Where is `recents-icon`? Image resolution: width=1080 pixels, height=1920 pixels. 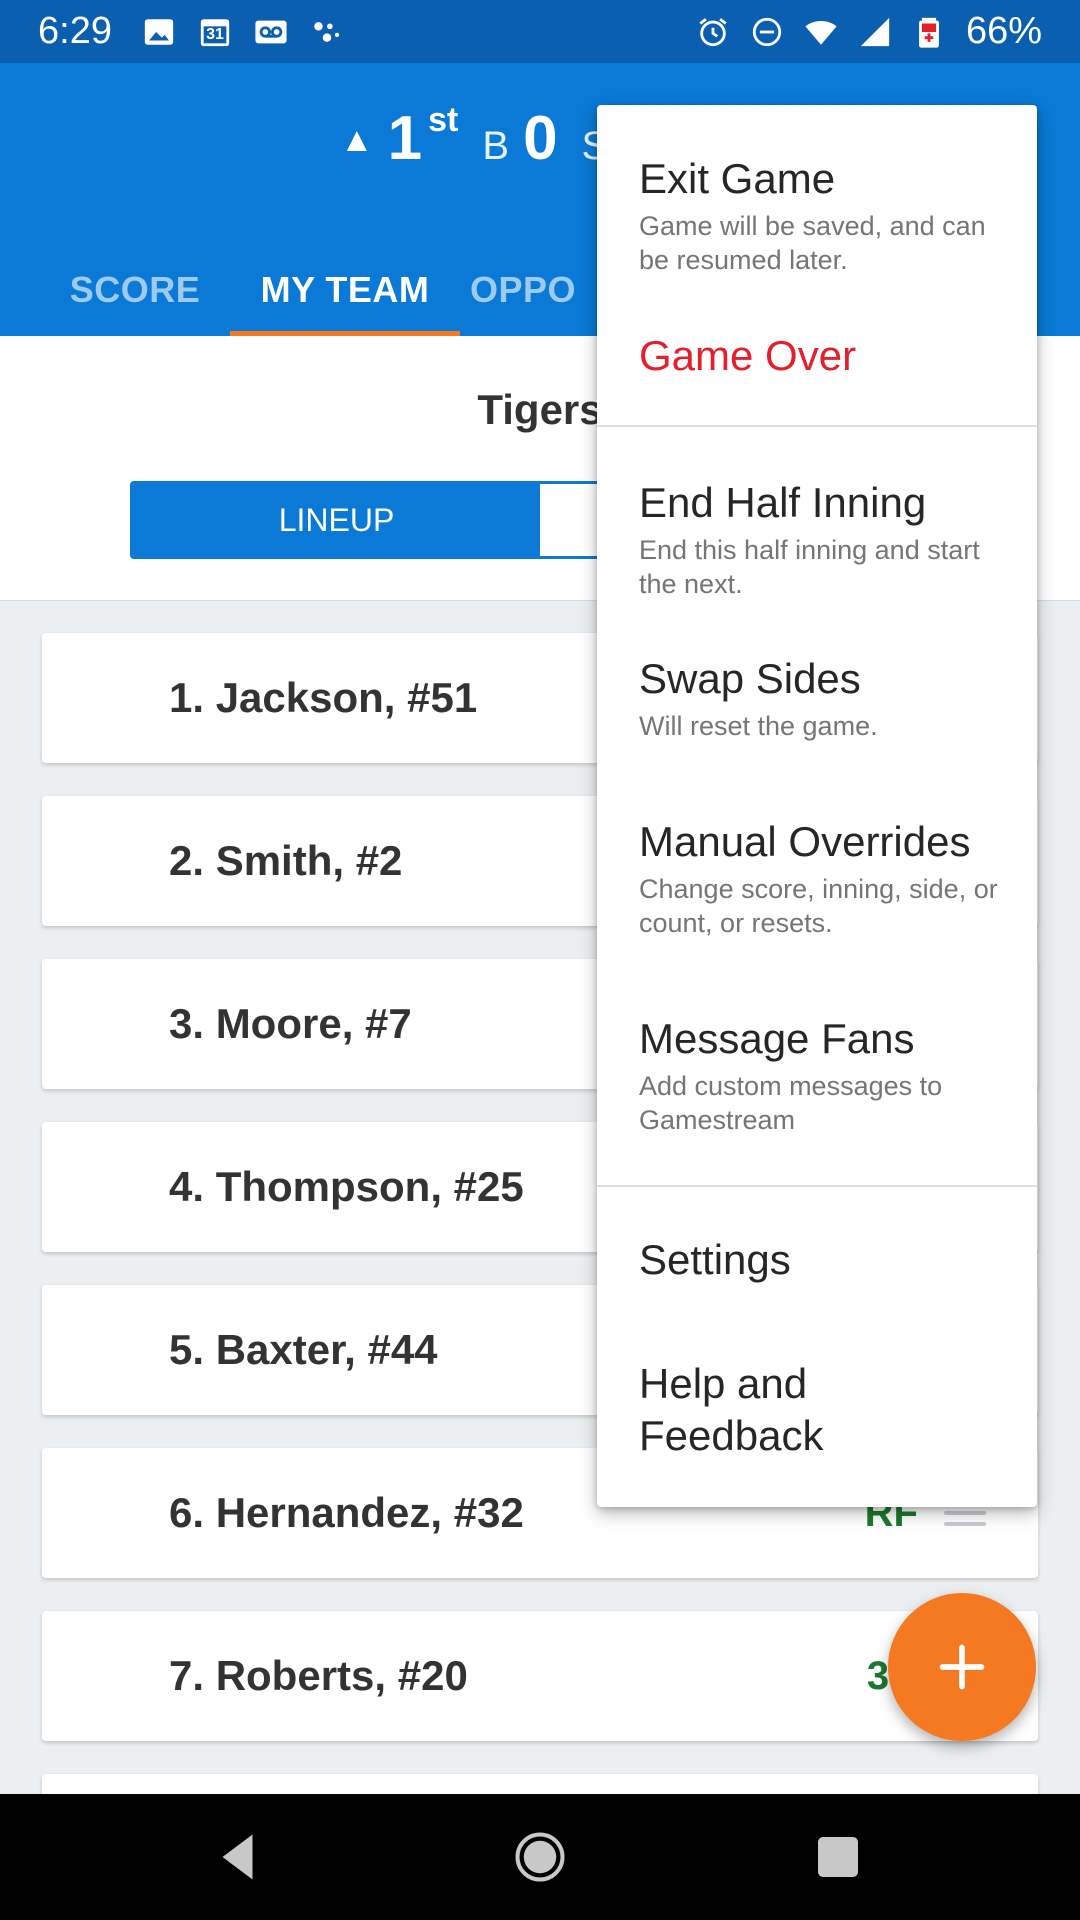
recents-icon is located at coordinates (838, 1857).